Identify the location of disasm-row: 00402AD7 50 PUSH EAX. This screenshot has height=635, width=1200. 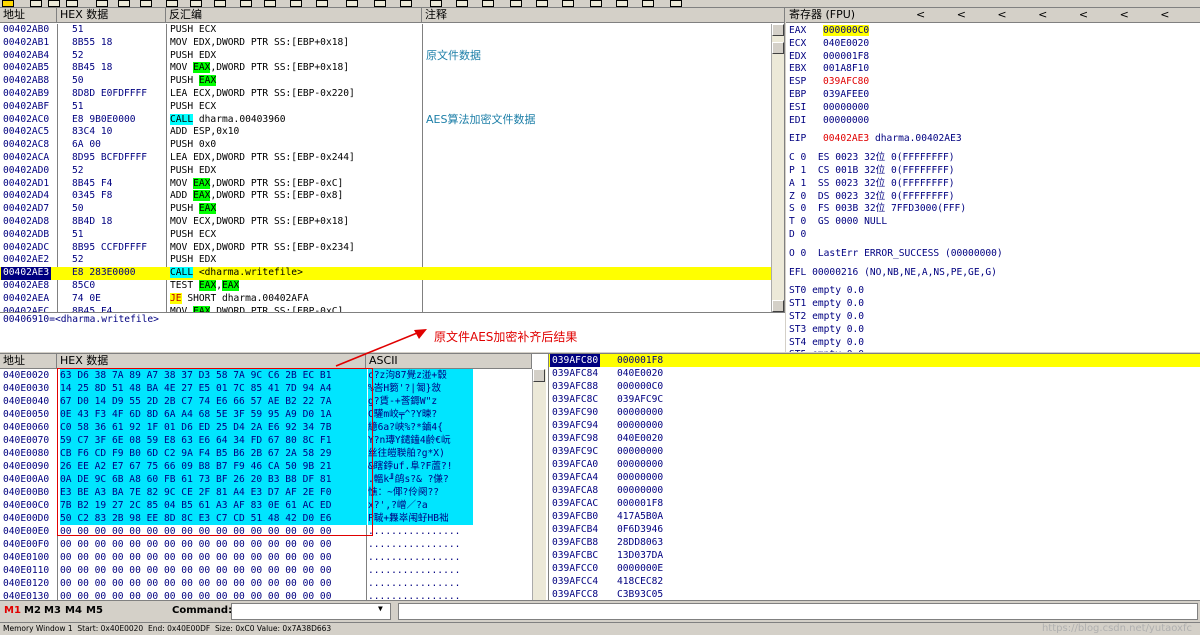
(386, 209).